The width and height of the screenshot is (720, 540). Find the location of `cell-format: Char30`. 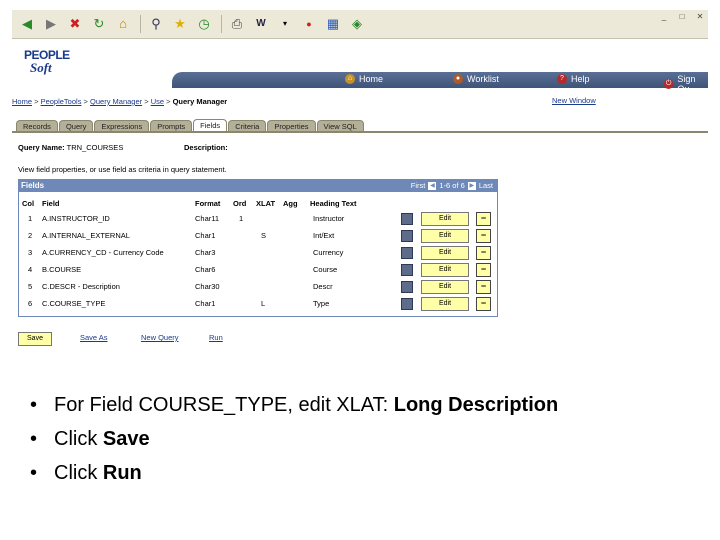

cell-format: Char30 is located at coordinates (207, 286).